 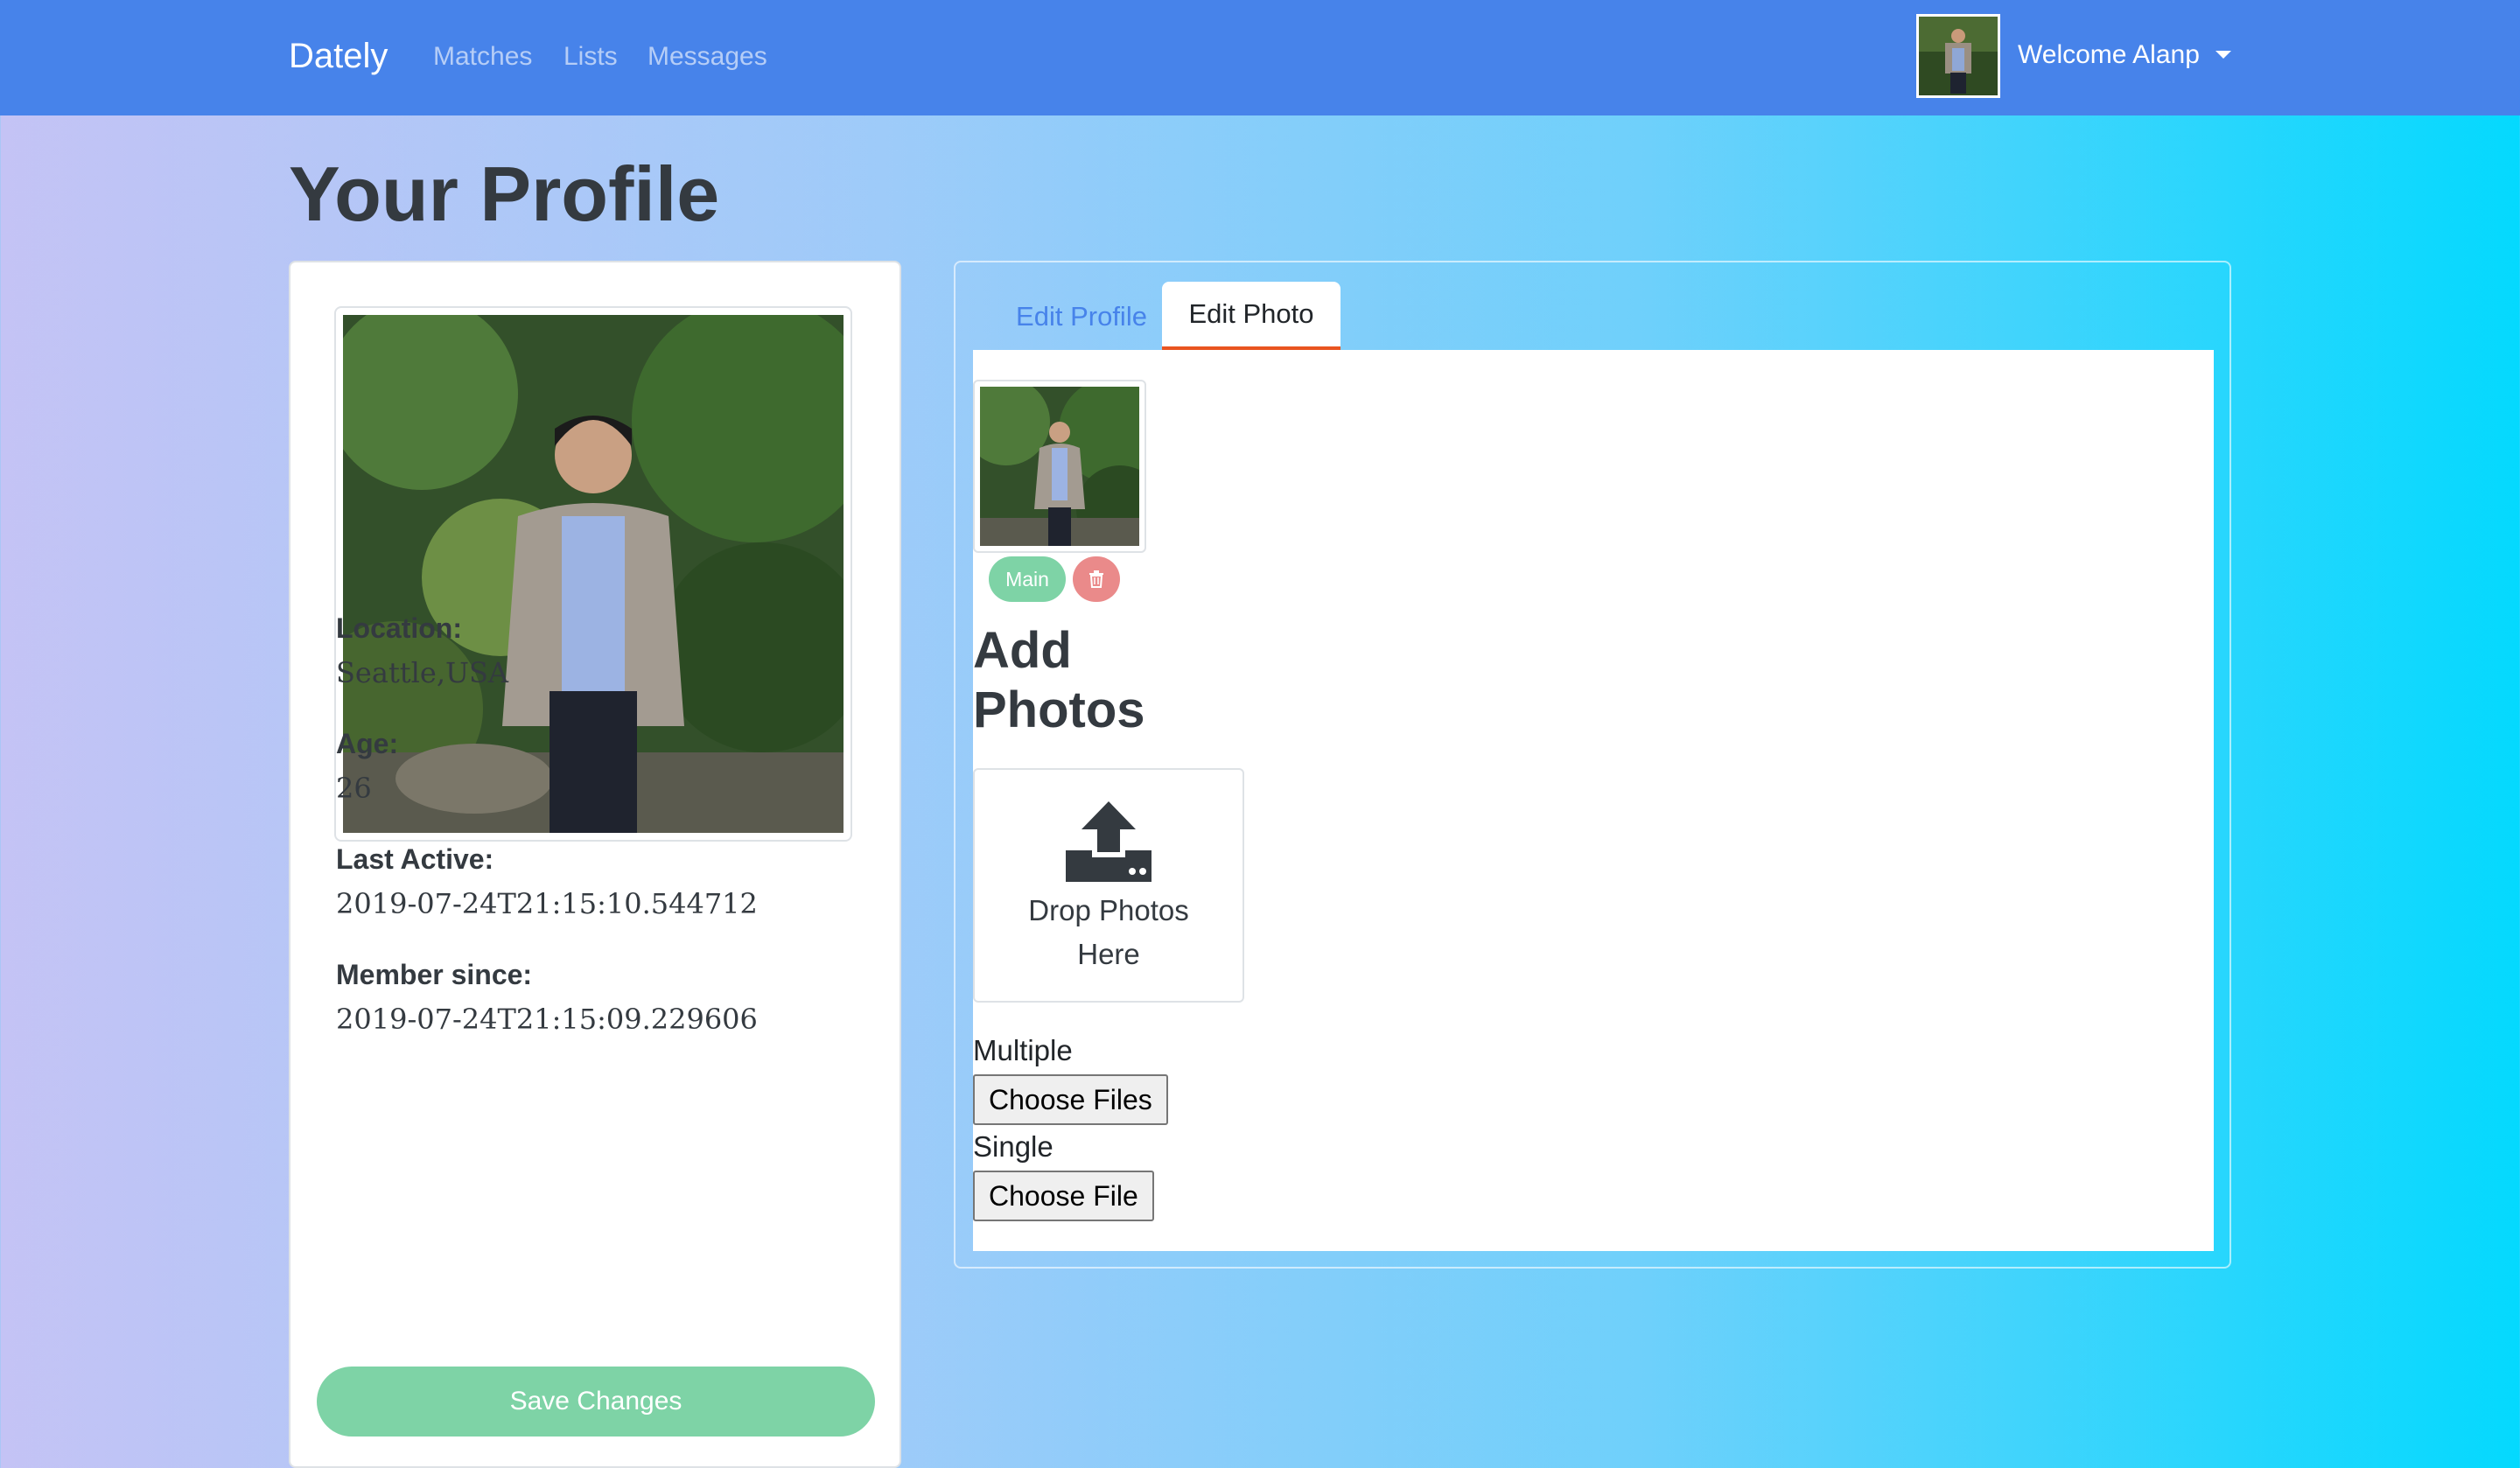 I want to click on last-active-label: Last Active:, so click(x=415, y=859).